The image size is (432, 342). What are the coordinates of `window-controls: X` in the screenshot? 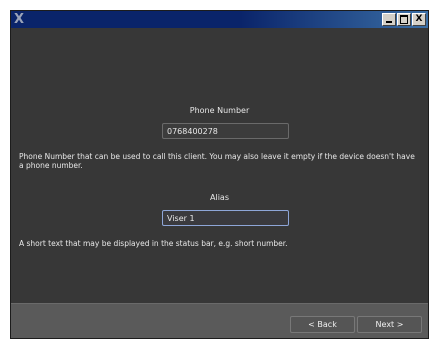 It's located at (403, 19).